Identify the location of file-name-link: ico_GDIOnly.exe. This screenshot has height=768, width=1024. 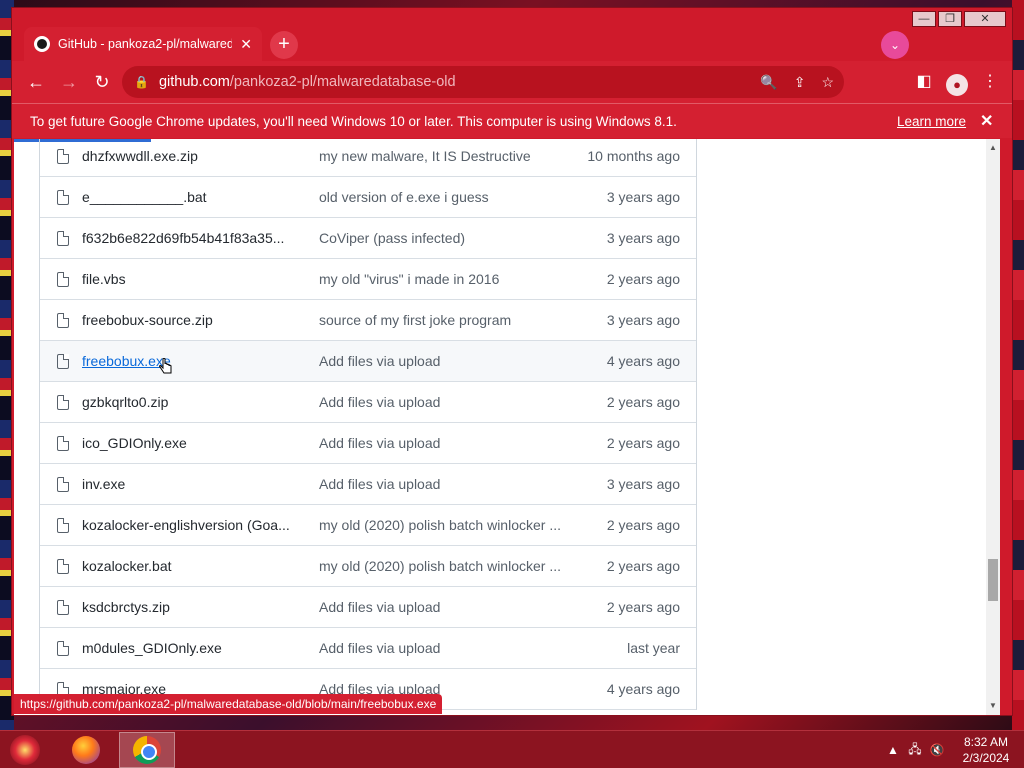
(187, 443).